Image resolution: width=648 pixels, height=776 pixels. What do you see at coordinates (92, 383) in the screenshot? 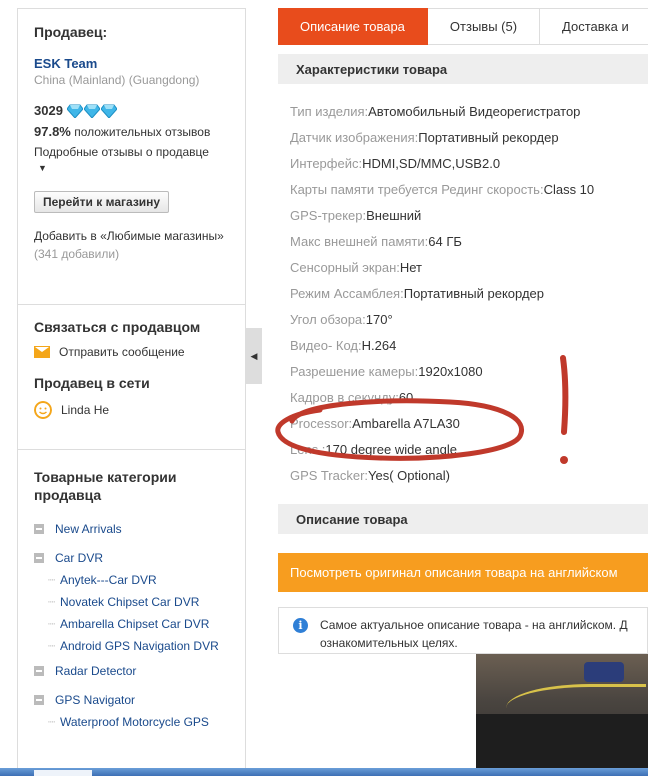
I see `online-heading: Продавец в сети` at bounding box center [92, 383].